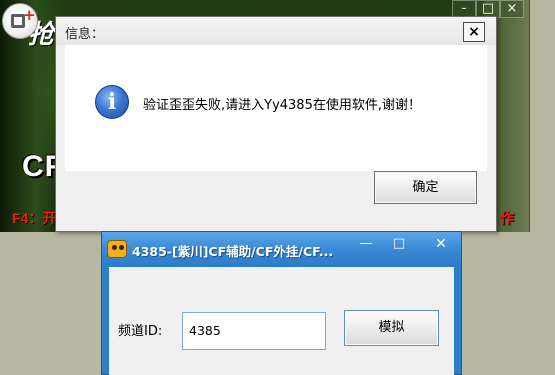  Describe the element at coordinates (112, 102) in the screenshot. I see `info-icon: i` at that location.